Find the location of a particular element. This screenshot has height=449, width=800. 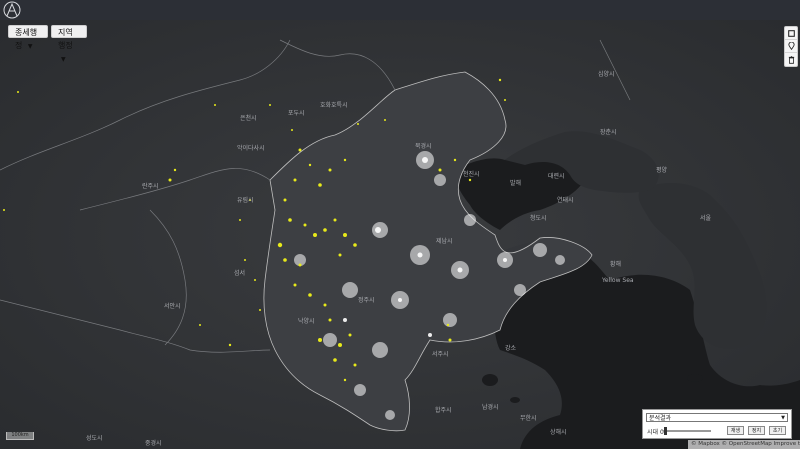

label-yantai: 연태시 is located at coordinates (565, 200).